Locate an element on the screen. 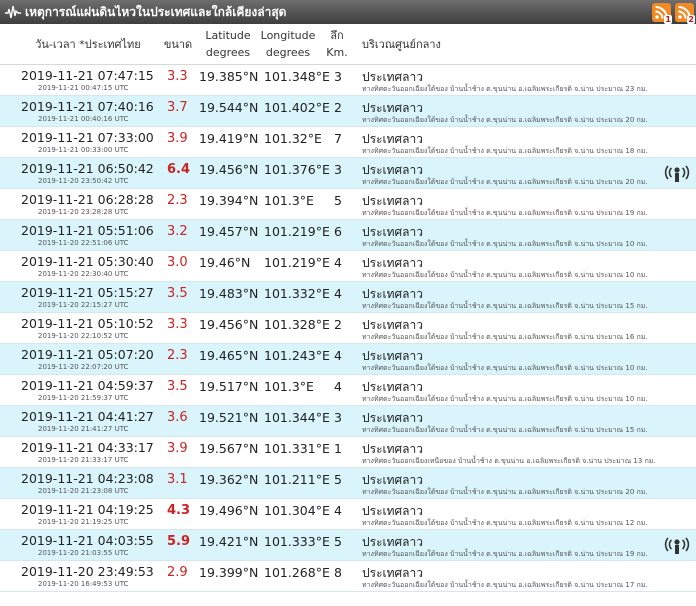 This screenshot has height=606, width=696. quake-longitude: 101.402°E is located at coordinates (297, 107).